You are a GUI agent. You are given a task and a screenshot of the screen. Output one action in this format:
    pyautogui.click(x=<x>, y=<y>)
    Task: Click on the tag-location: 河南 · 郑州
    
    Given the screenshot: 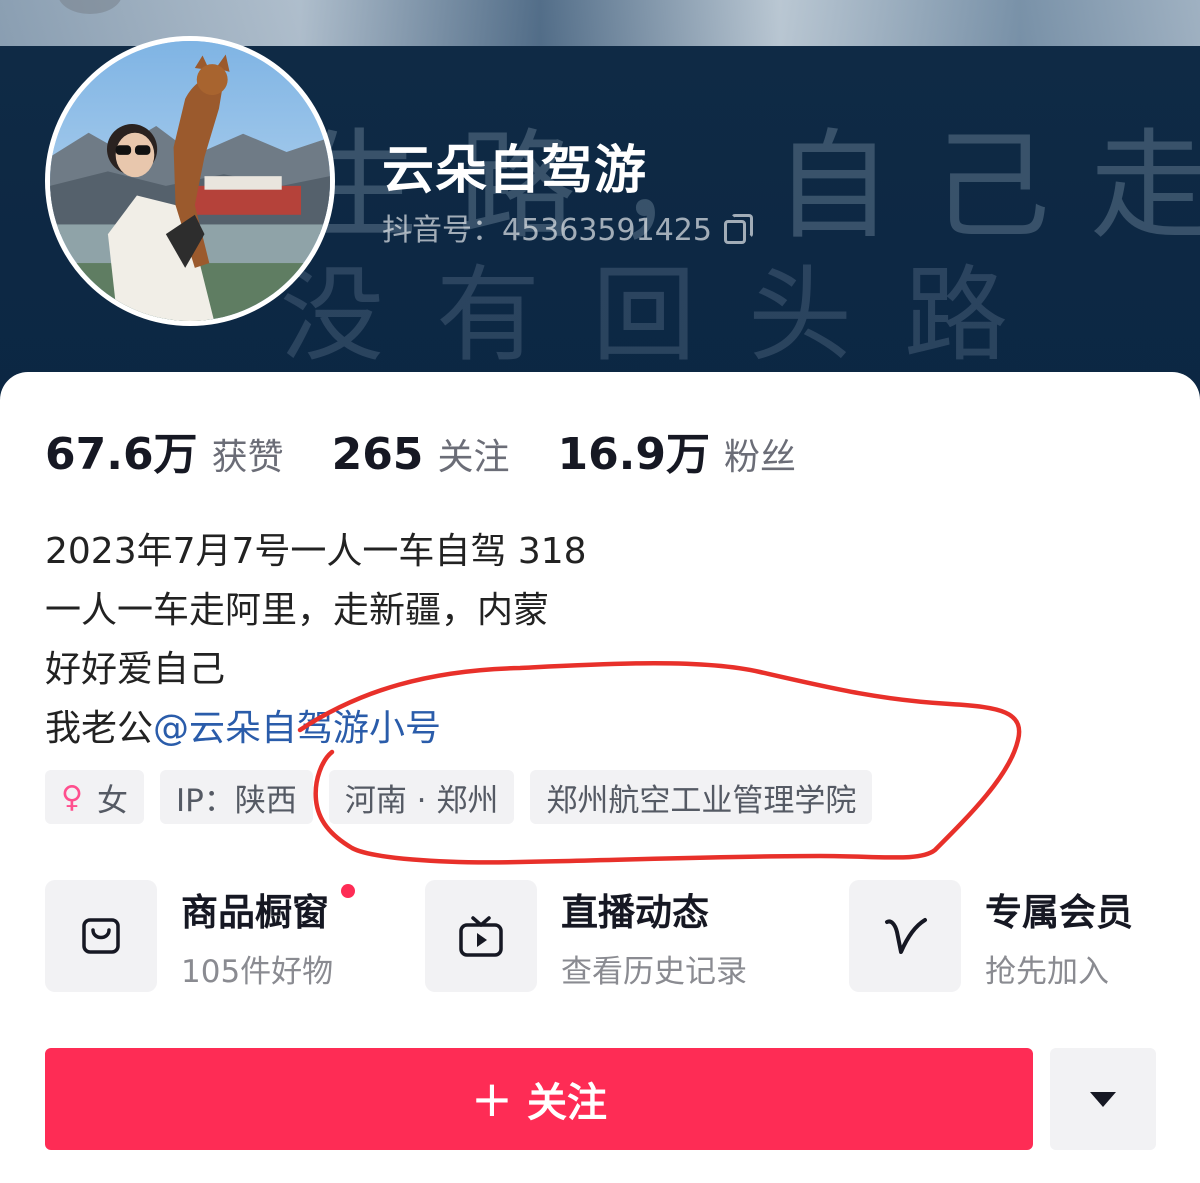 What is the action you would take?
    pyautogui.click(x=421, y=797)
    